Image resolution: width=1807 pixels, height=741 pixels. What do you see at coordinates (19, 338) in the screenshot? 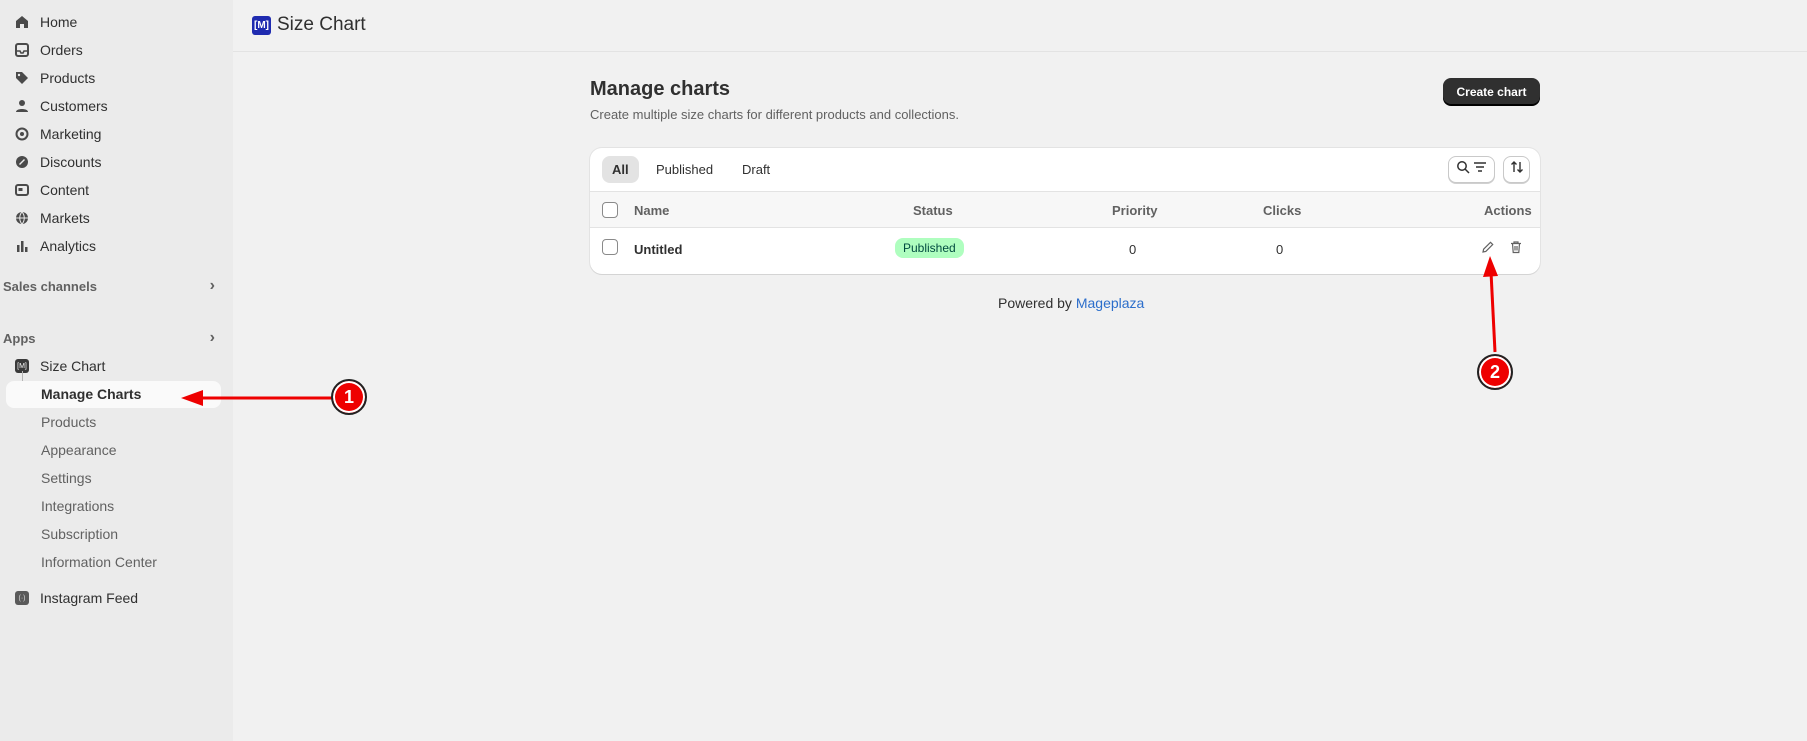
I see `apps-label: Apps` at bounding box center [19, 338].